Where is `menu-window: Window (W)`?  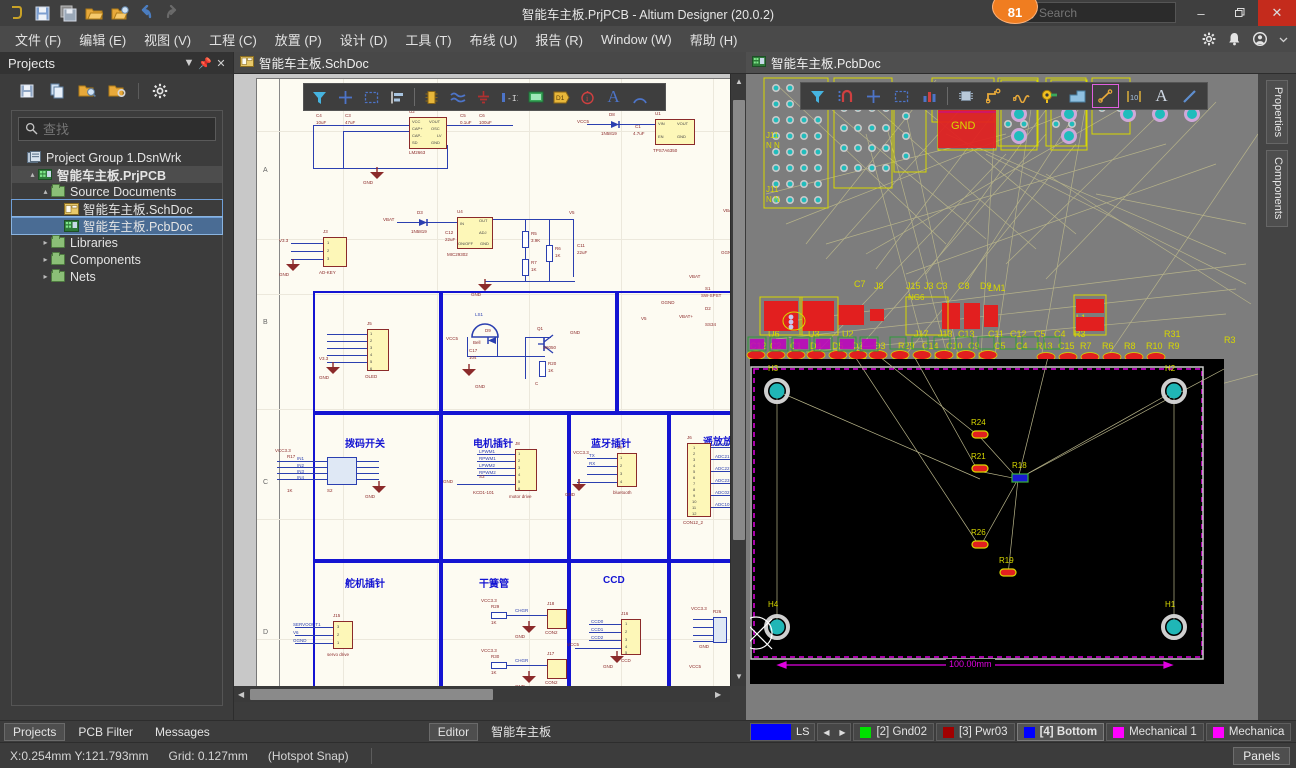
menu-window: Window (W) is located at coordinates (636, 39).